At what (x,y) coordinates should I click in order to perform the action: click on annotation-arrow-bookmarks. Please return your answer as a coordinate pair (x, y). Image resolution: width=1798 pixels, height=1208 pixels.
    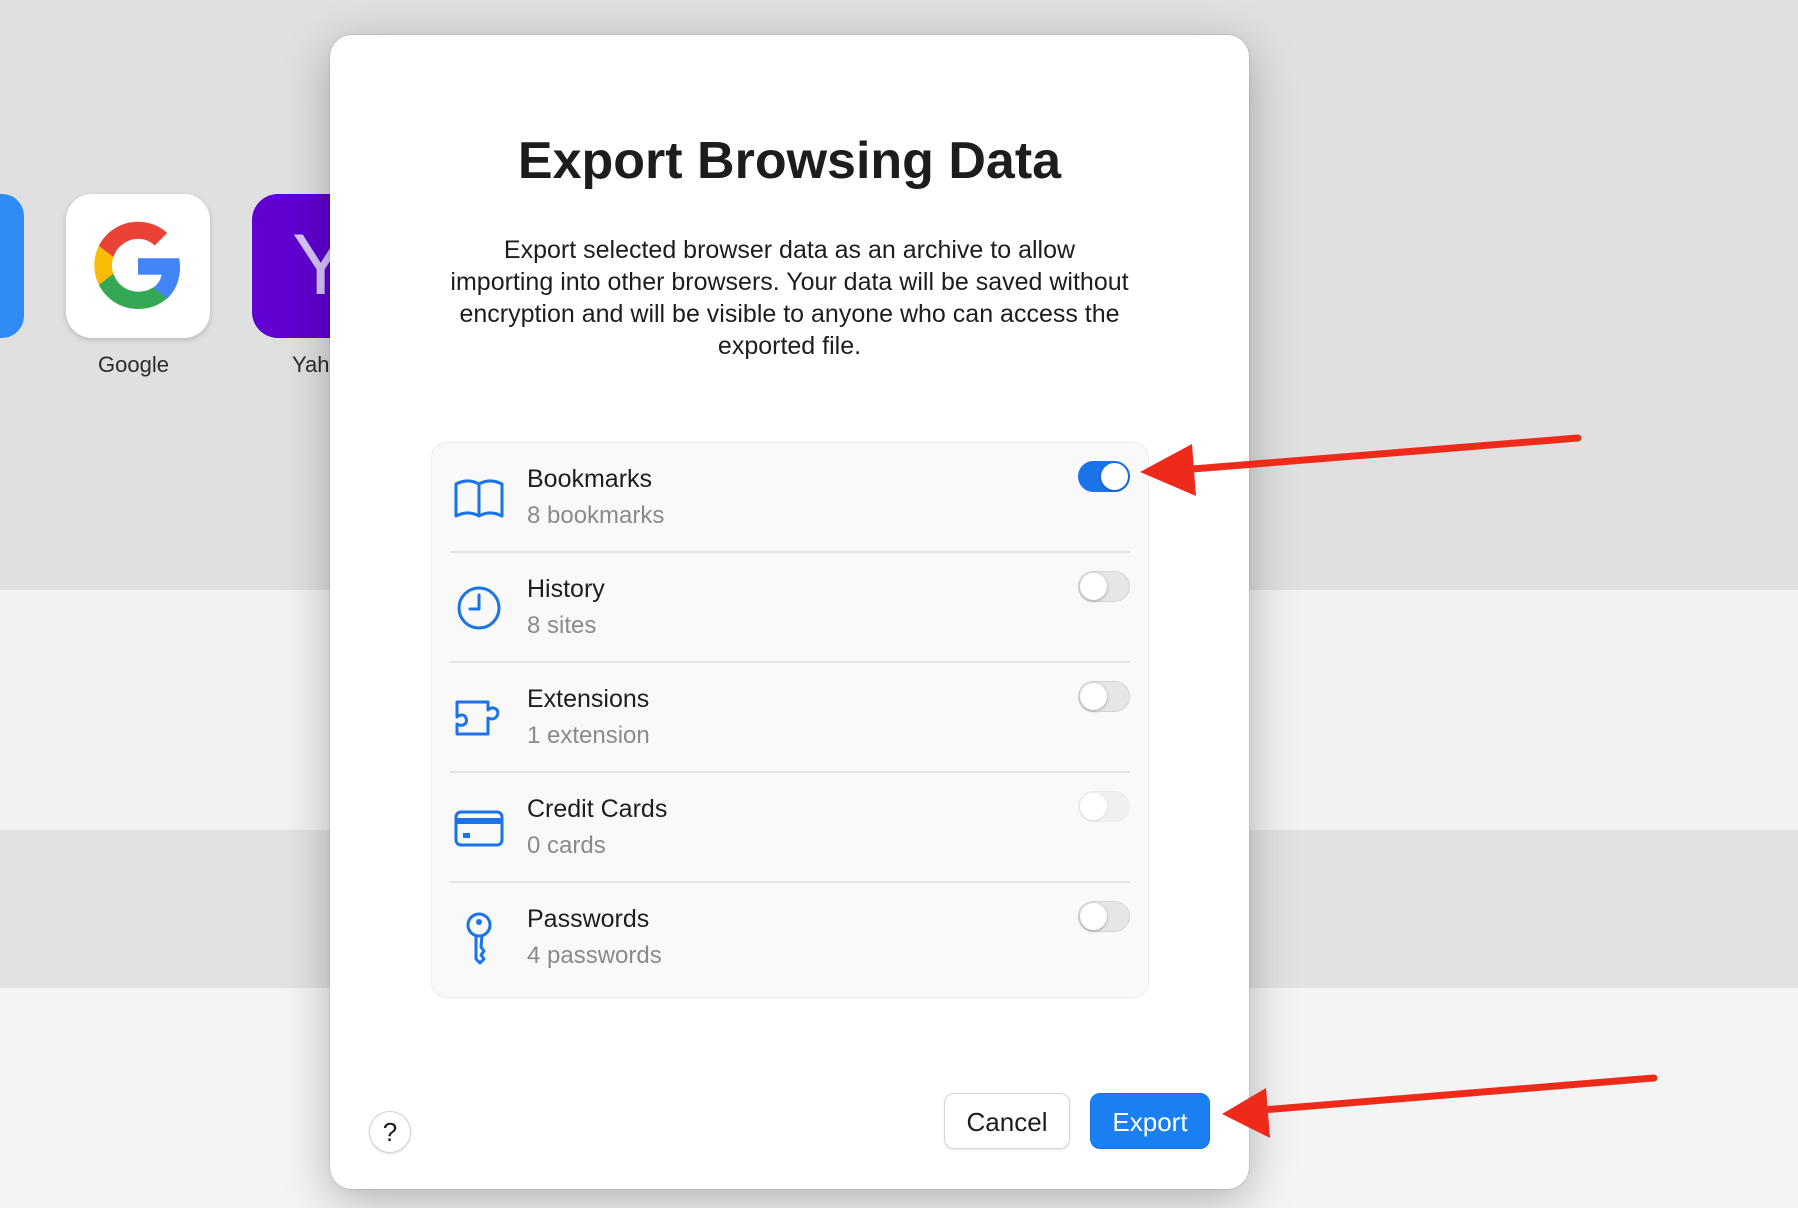
    Looking at the image, I should click on (1361, 465).